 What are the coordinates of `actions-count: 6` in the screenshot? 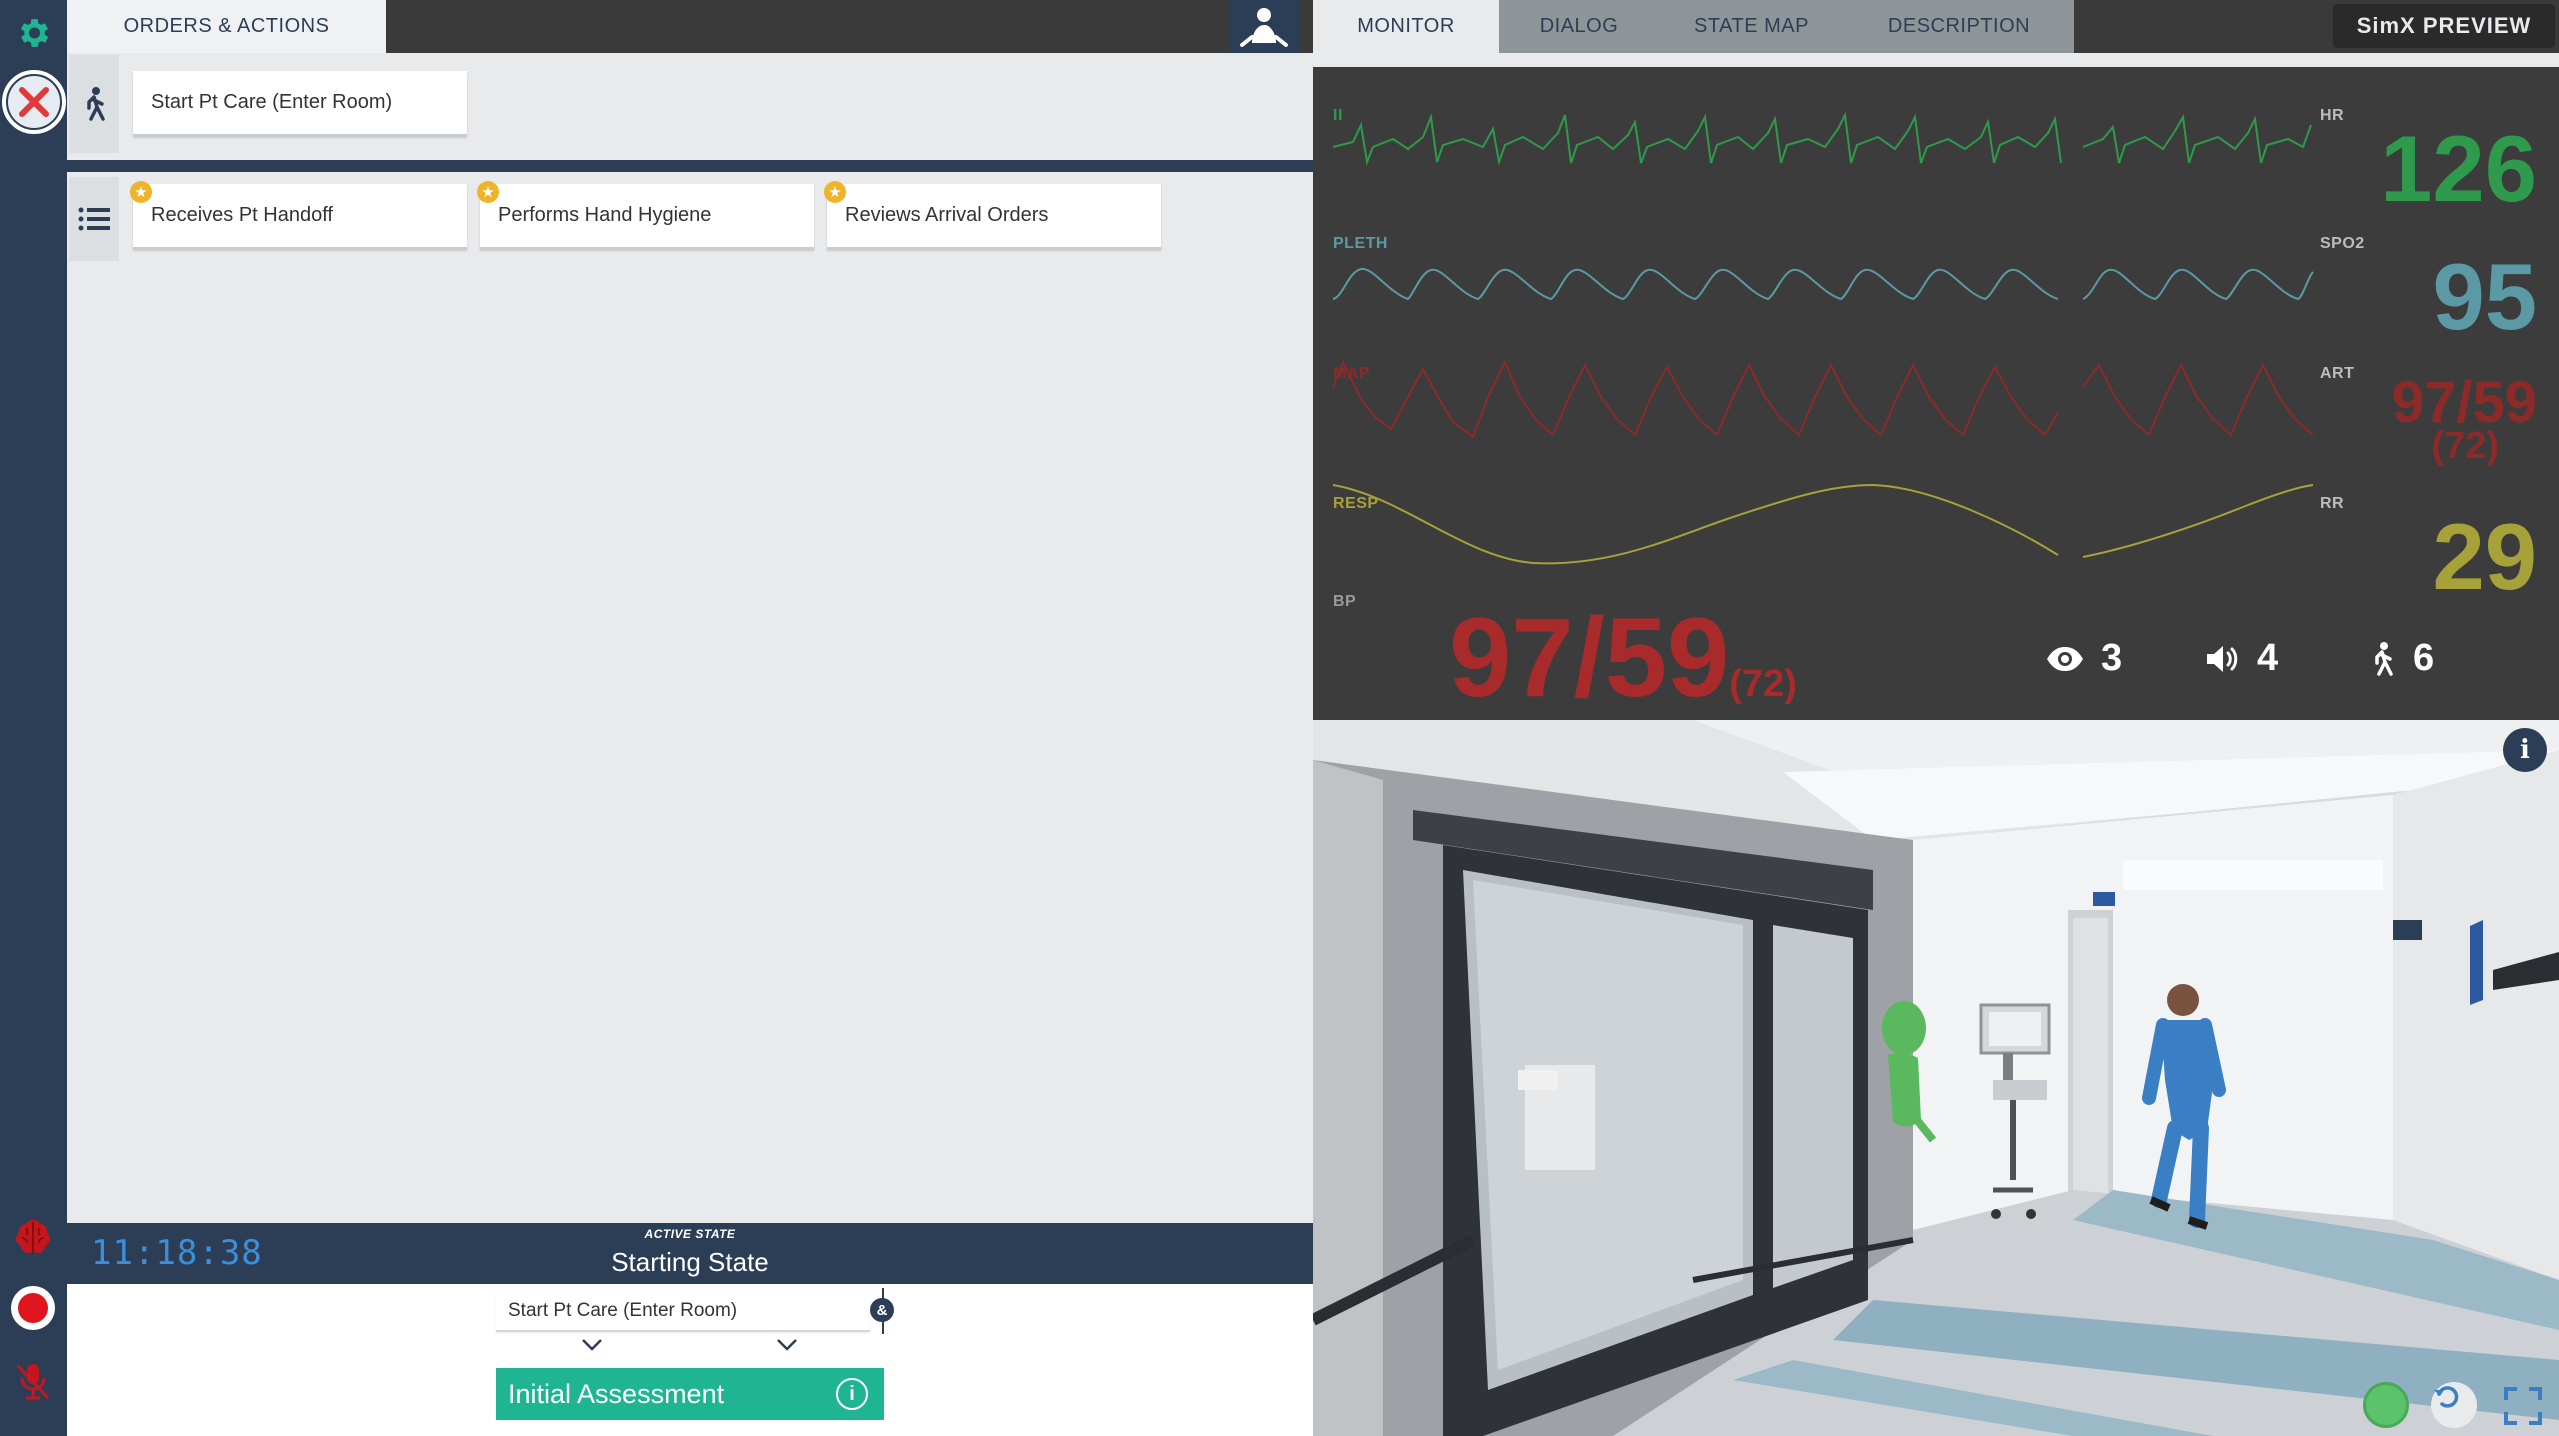 It's located at (2424, 658).